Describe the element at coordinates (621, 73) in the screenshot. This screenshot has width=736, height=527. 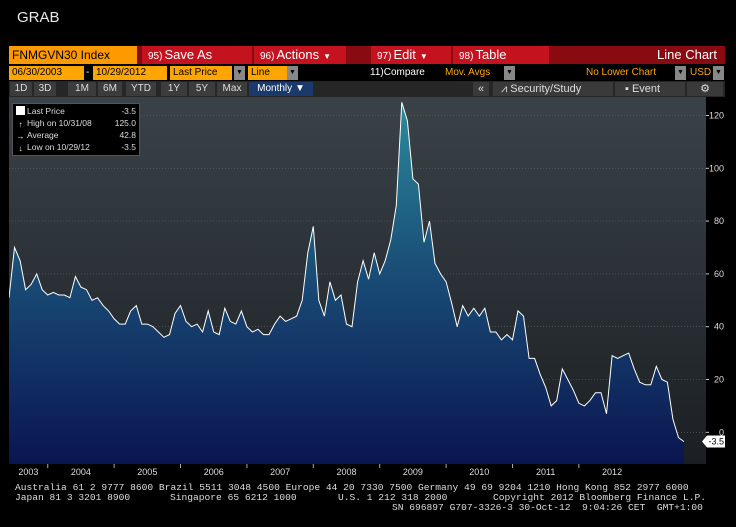
I see `lower-chart-select: No Lower Chart` at that location.